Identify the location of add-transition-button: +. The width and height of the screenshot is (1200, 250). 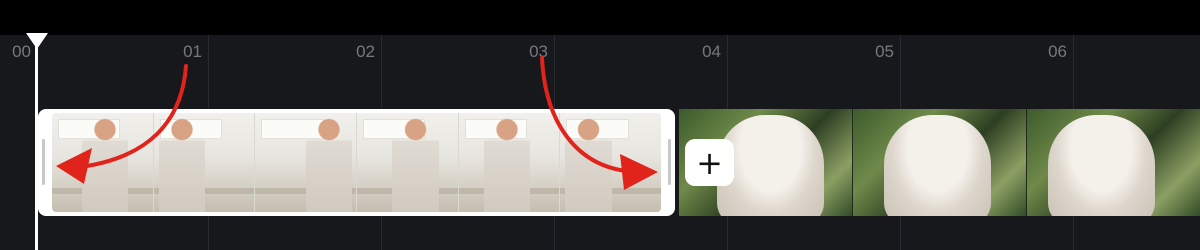
(709, 162).